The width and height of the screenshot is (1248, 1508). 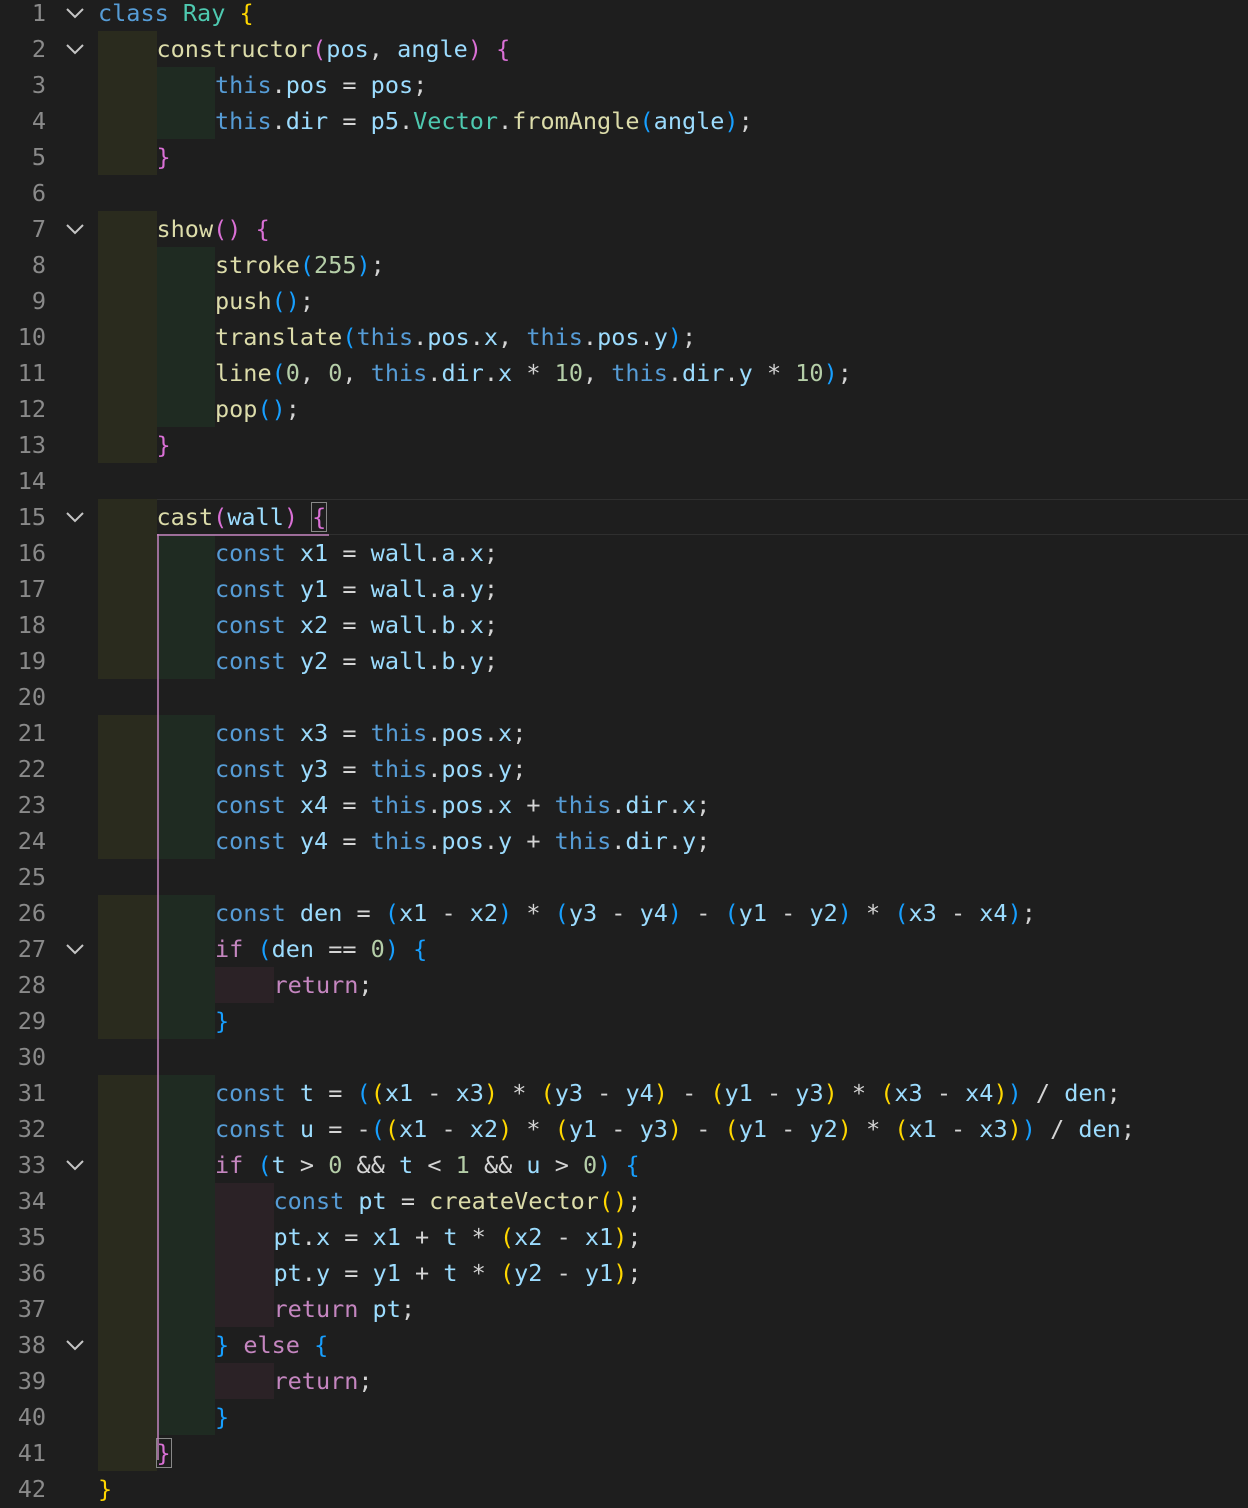 I want to click on code-line: 21 const x3 = this.pos.x;, so click(x=624, y=733).